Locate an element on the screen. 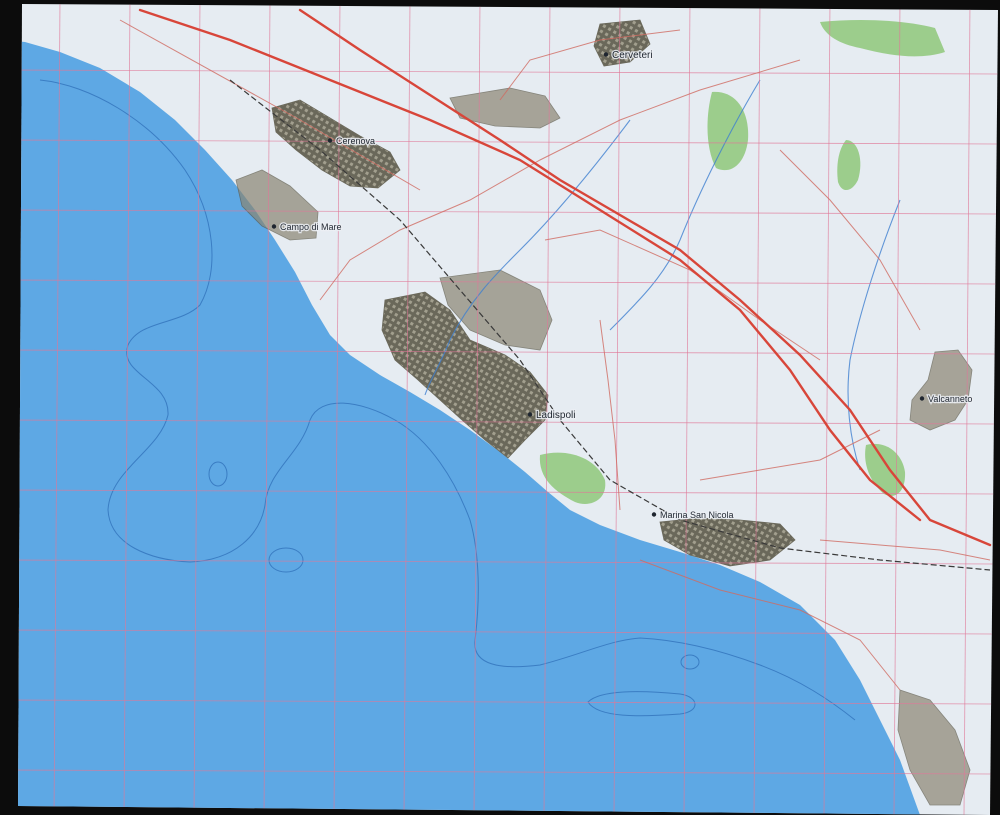  place-label-valcanneto: Valcanneto is located at coordinates (950, 399).